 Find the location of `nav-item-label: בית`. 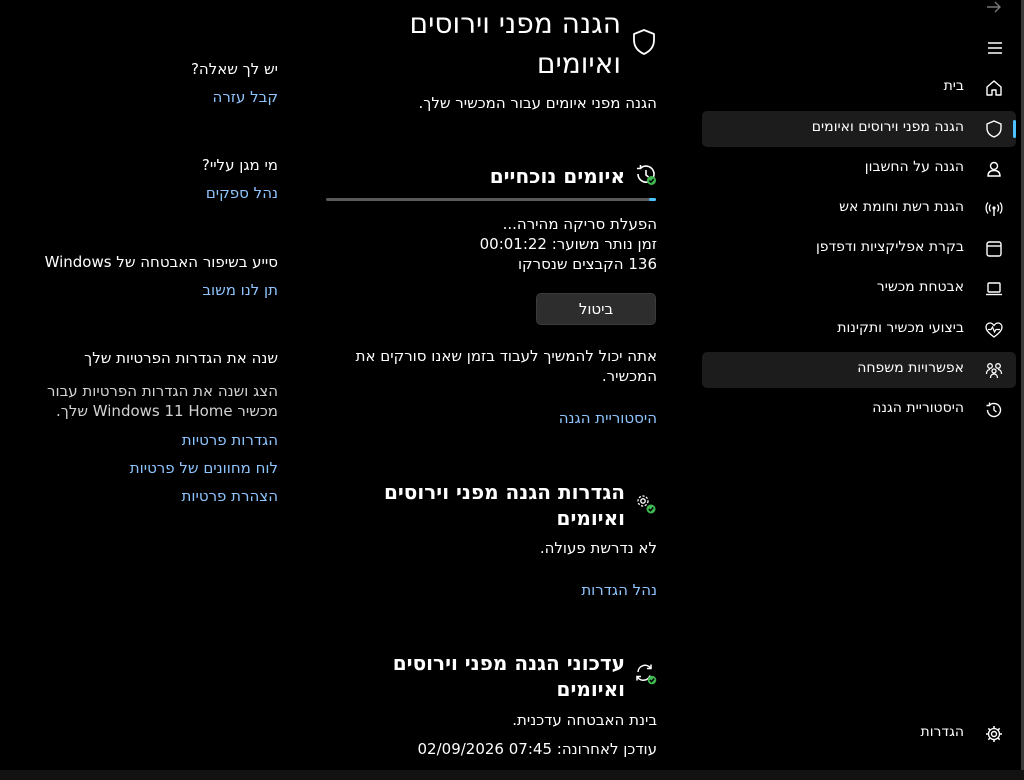

nav-item-label: בית is located at coordinates (953, 86).